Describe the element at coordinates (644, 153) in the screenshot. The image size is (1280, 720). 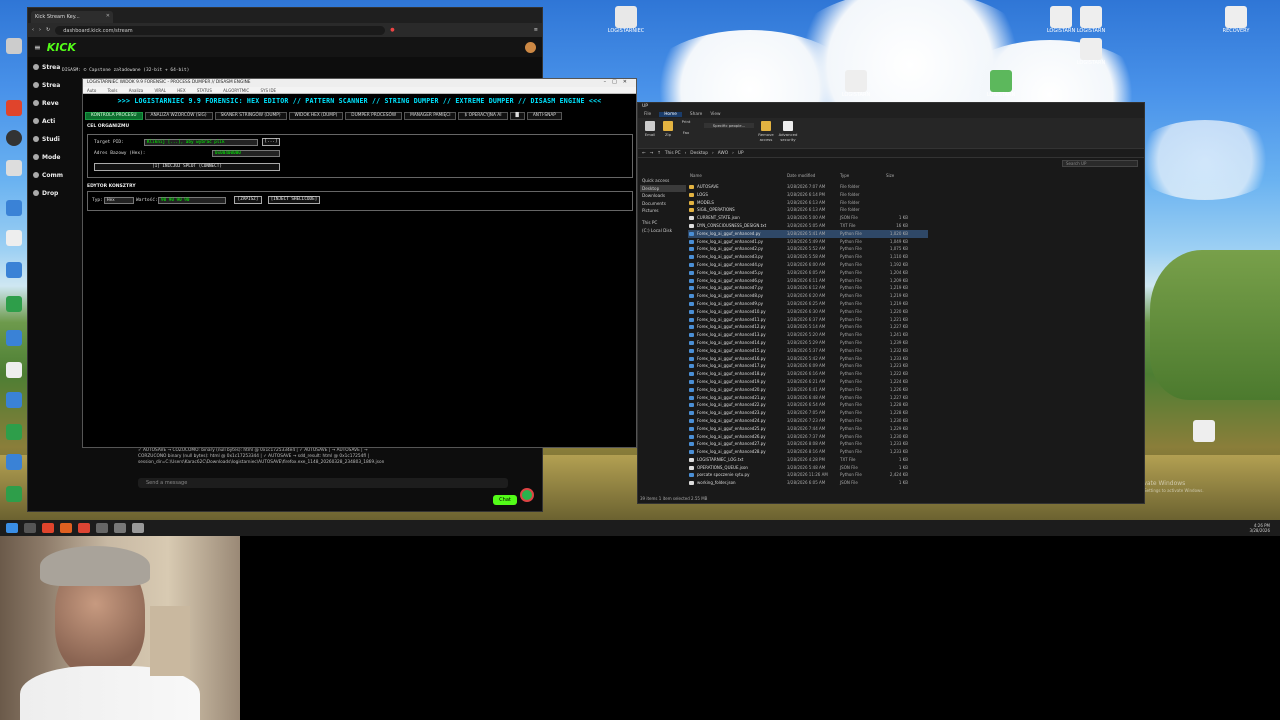
I see `back-icon: ←` at that location.